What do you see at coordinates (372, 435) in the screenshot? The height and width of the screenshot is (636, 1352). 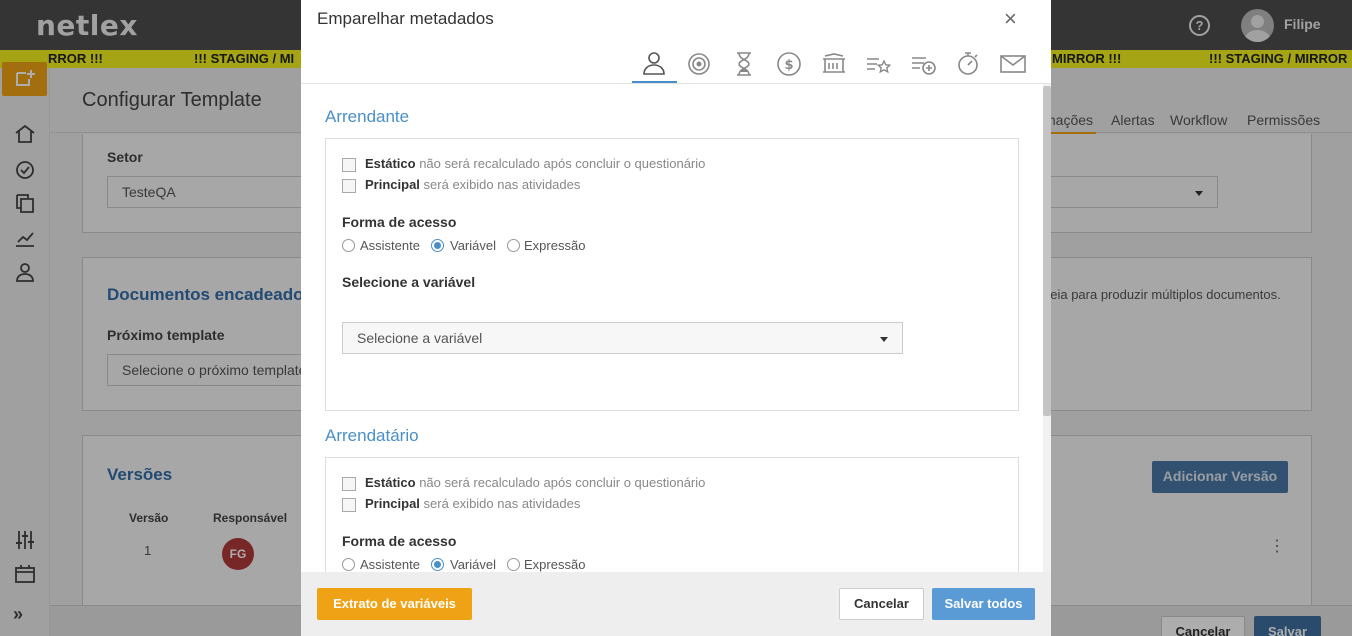 I see `arrendatario-title: Arrendatário` at bounding box center [372, 435].